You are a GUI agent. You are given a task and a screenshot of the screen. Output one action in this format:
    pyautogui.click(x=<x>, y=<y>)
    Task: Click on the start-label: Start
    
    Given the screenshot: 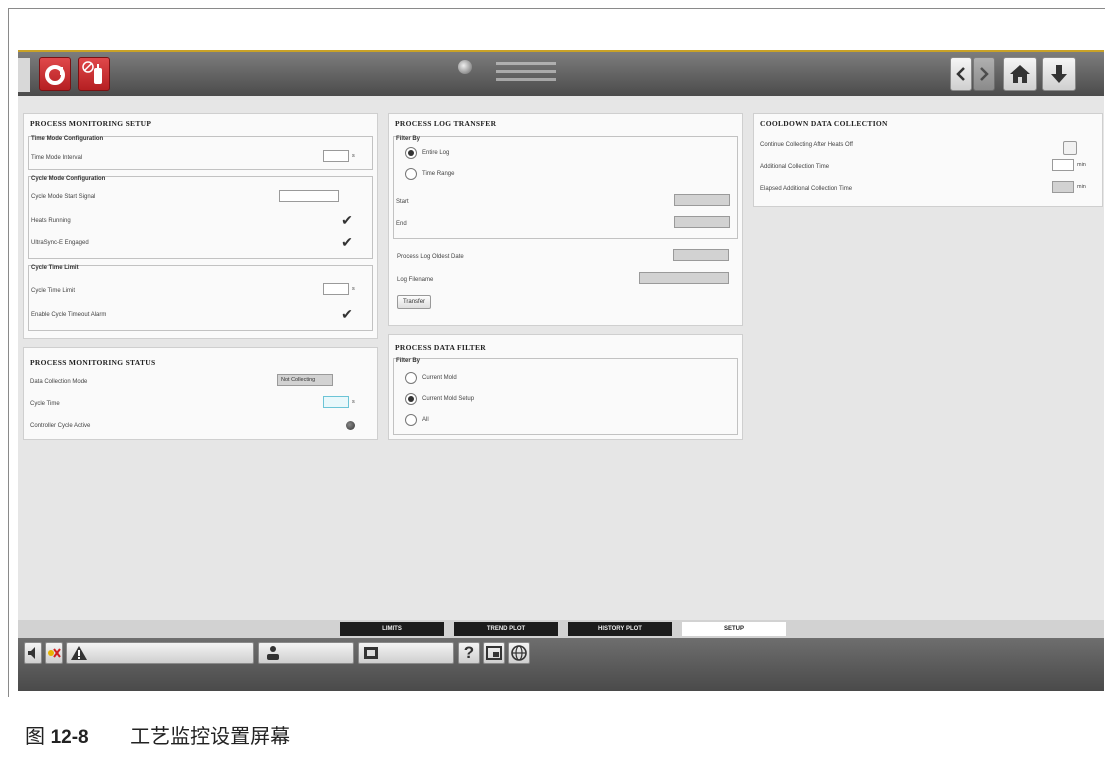 What is the action you would take?
    pyautogui.click(x=402, y=202)
    